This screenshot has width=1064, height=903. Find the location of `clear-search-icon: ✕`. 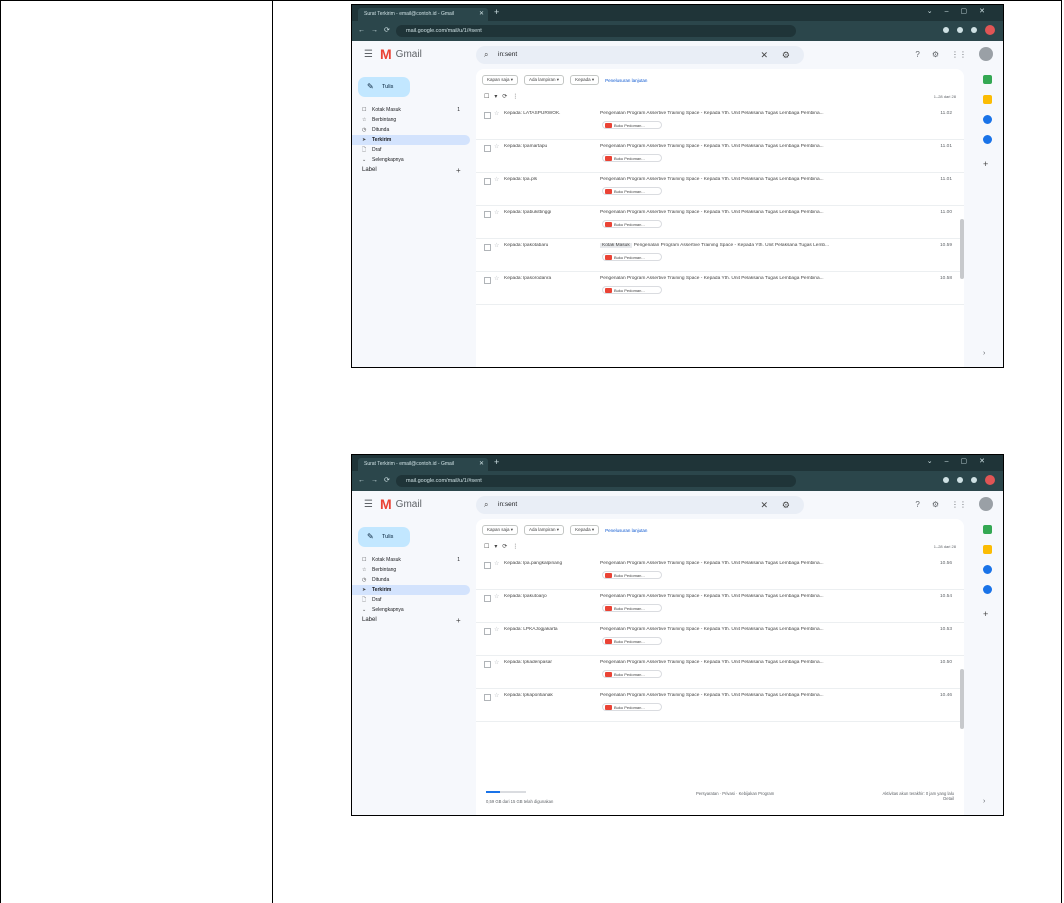

clear-search-icon: ✕ is located at coordinates (764, 505).